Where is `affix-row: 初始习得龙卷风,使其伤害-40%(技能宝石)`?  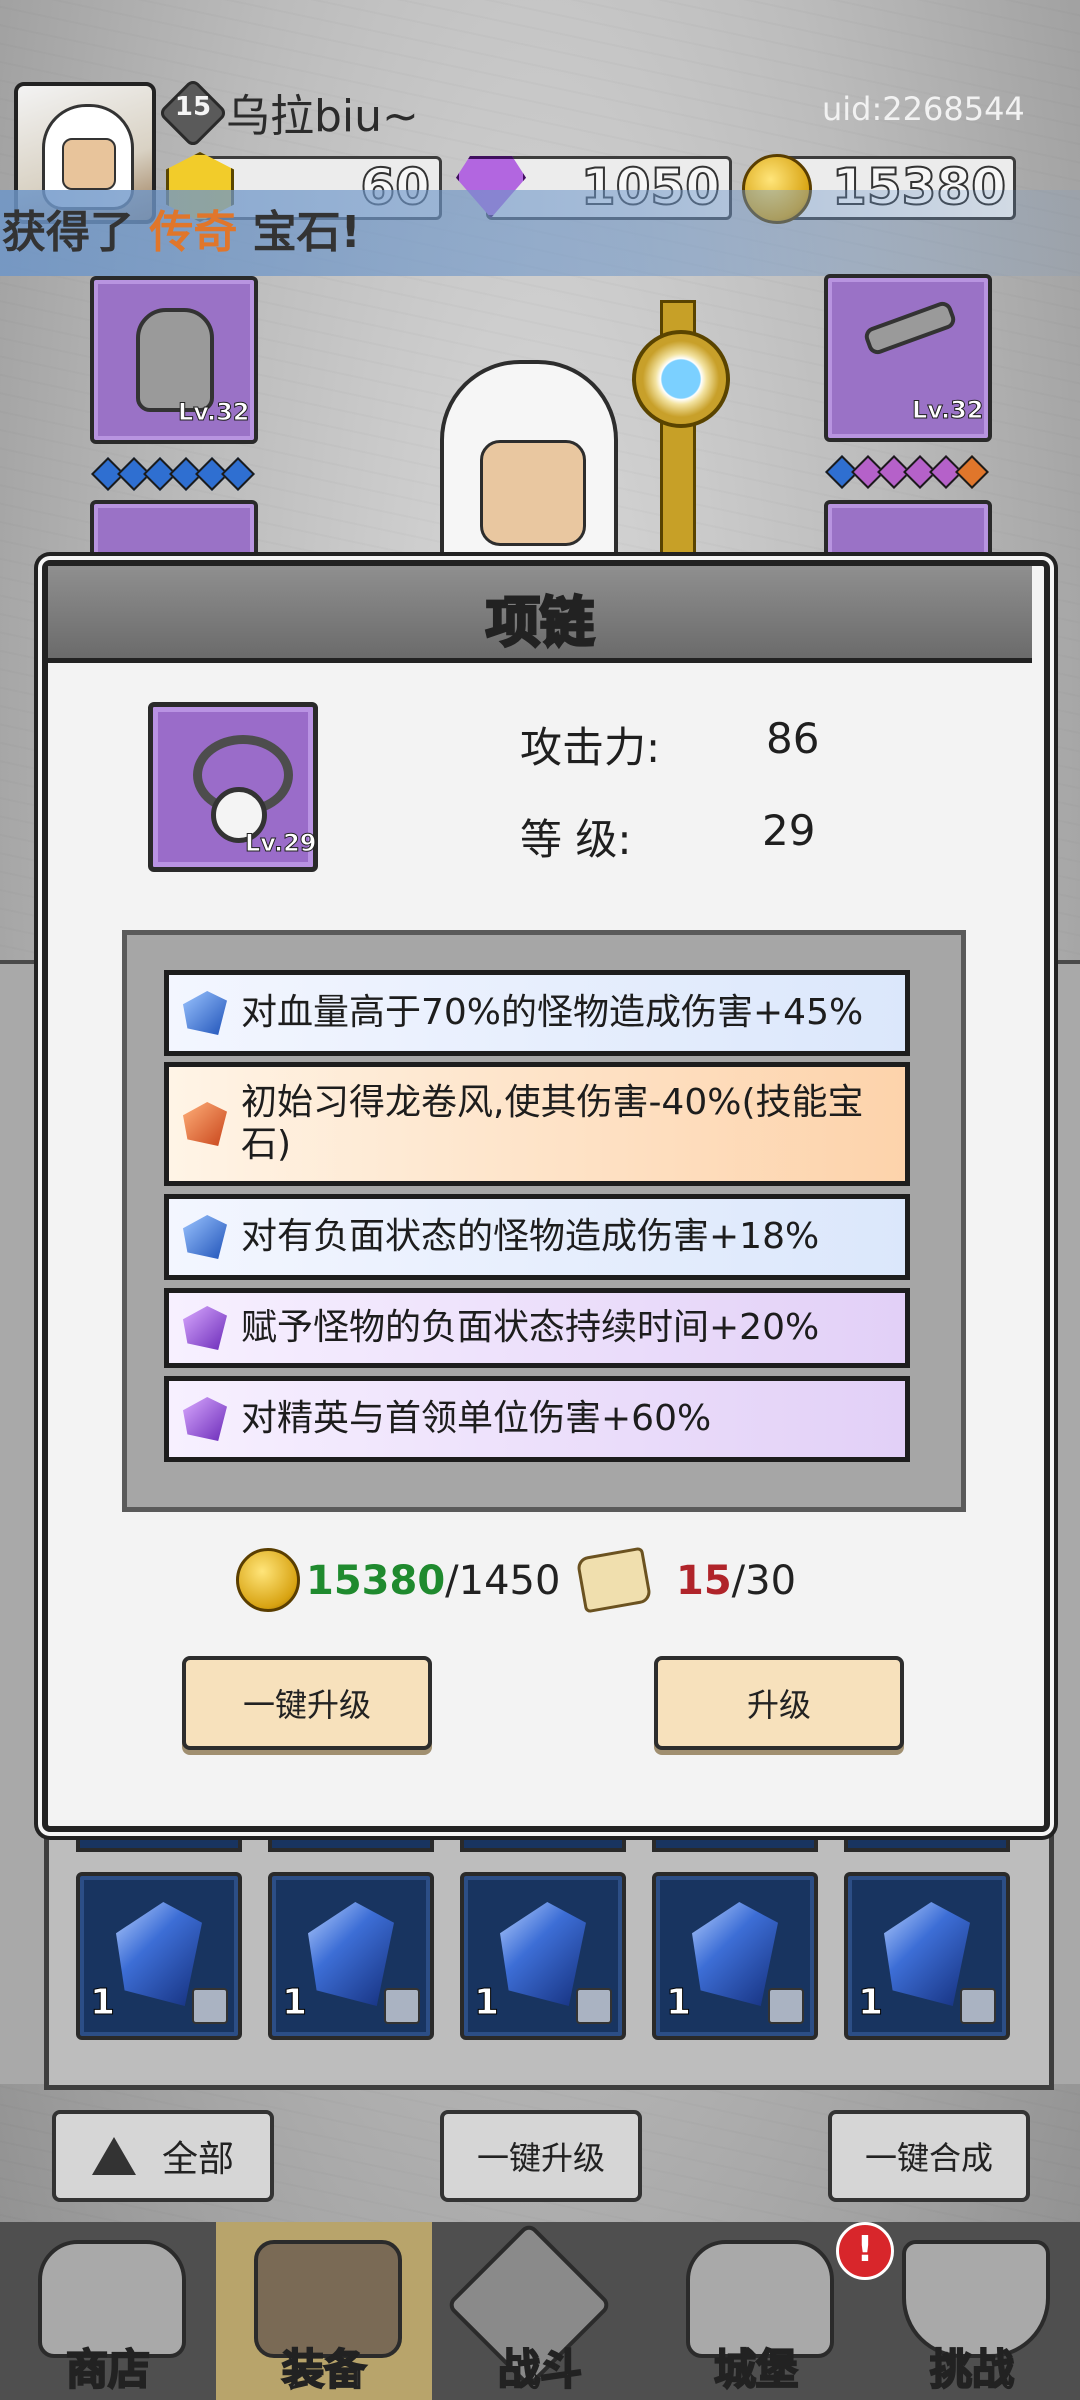
affix-row: 初始习得龙卷风,使其伤害-40%(技能宝石) is located at coordinates (537, 1124).